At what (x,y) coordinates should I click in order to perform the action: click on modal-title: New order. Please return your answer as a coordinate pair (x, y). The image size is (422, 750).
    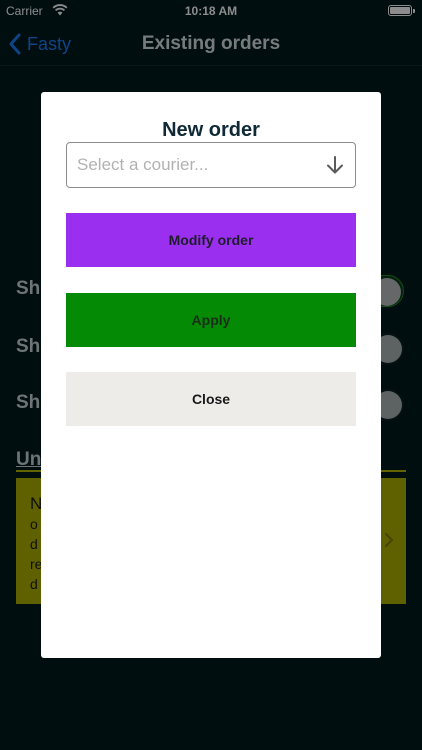
    Looking at the image, I should click on (211, 130).